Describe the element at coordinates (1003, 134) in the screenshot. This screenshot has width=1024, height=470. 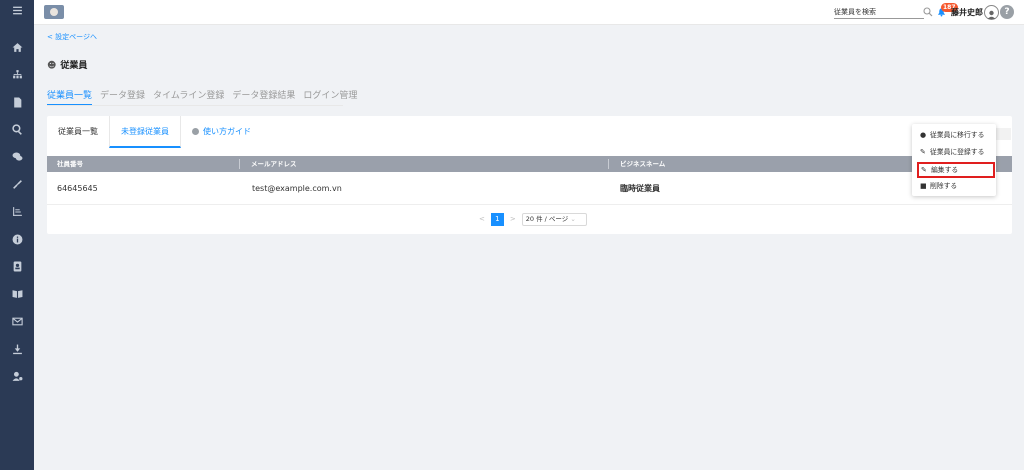
I see `row-actions-button` at that location.